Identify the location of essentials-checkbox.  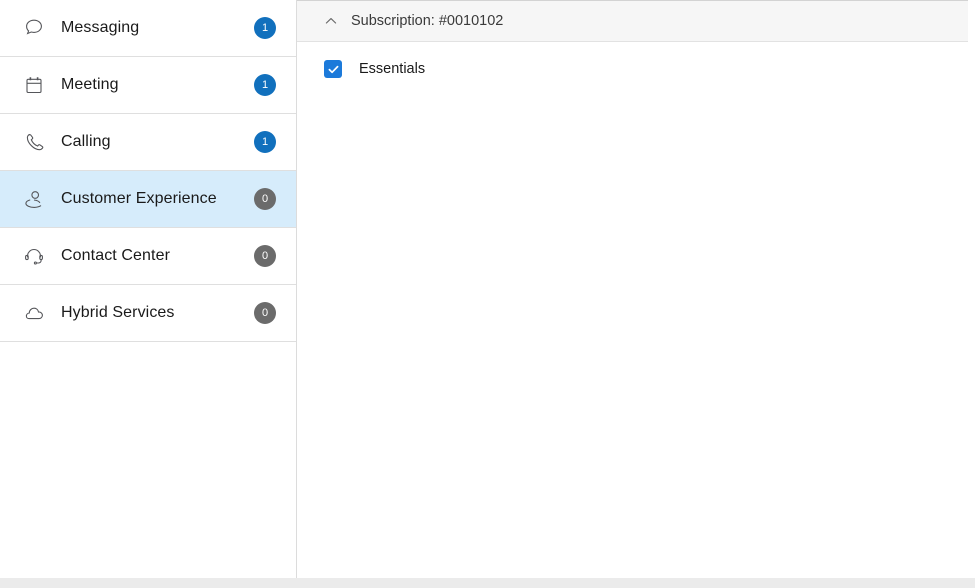
(333, 69).